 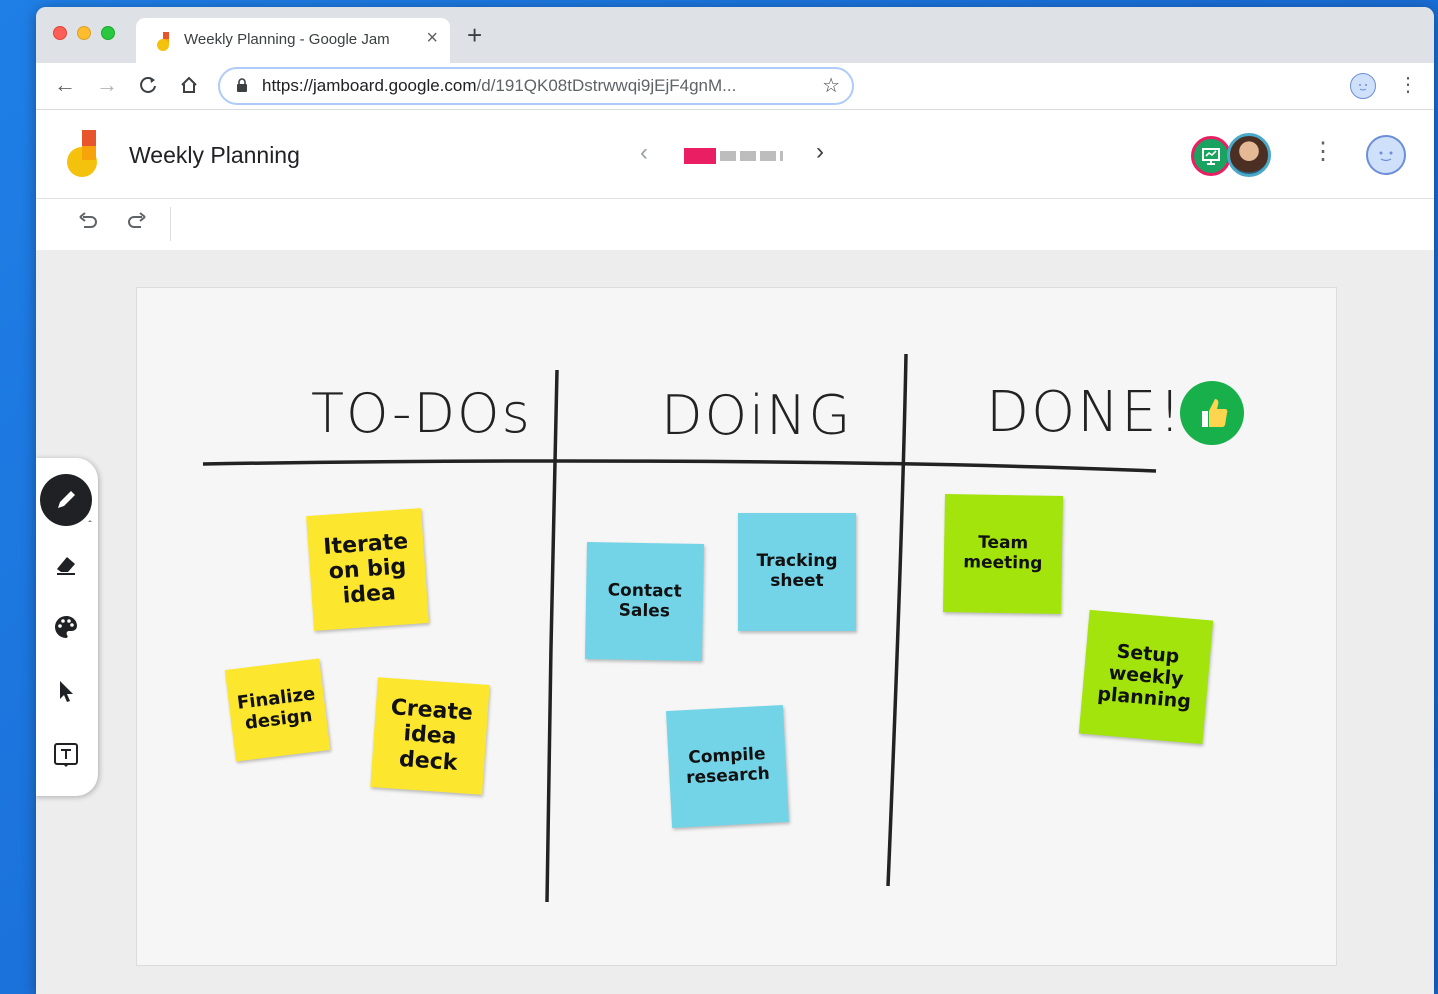 I want to click on jamboard-favicon-icon, so click(x=163, y=41).